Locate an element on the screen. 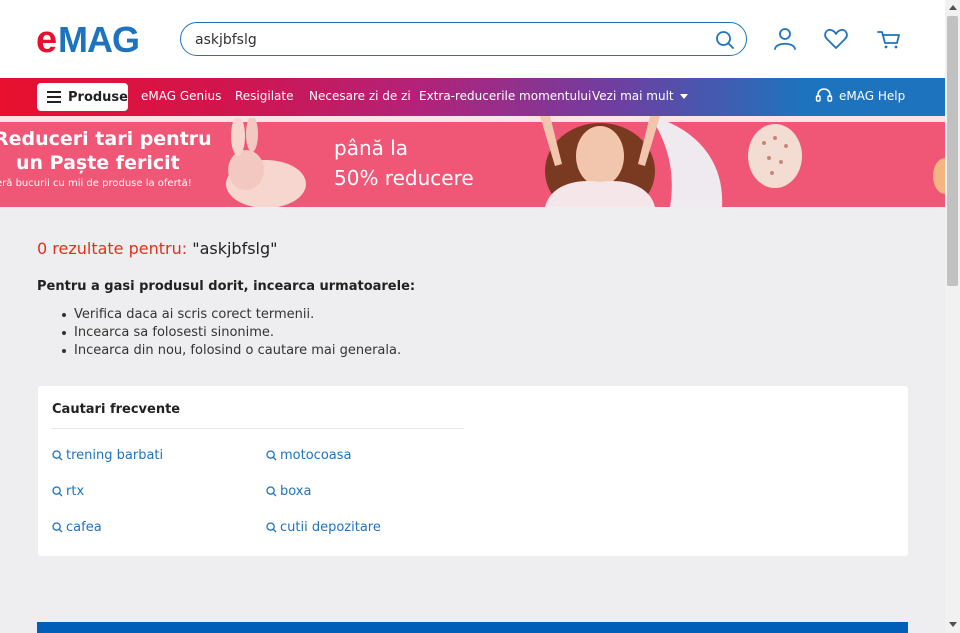 This screenshot has height=633, width=960. woman-photo-image is located at coordinates (631, 161).